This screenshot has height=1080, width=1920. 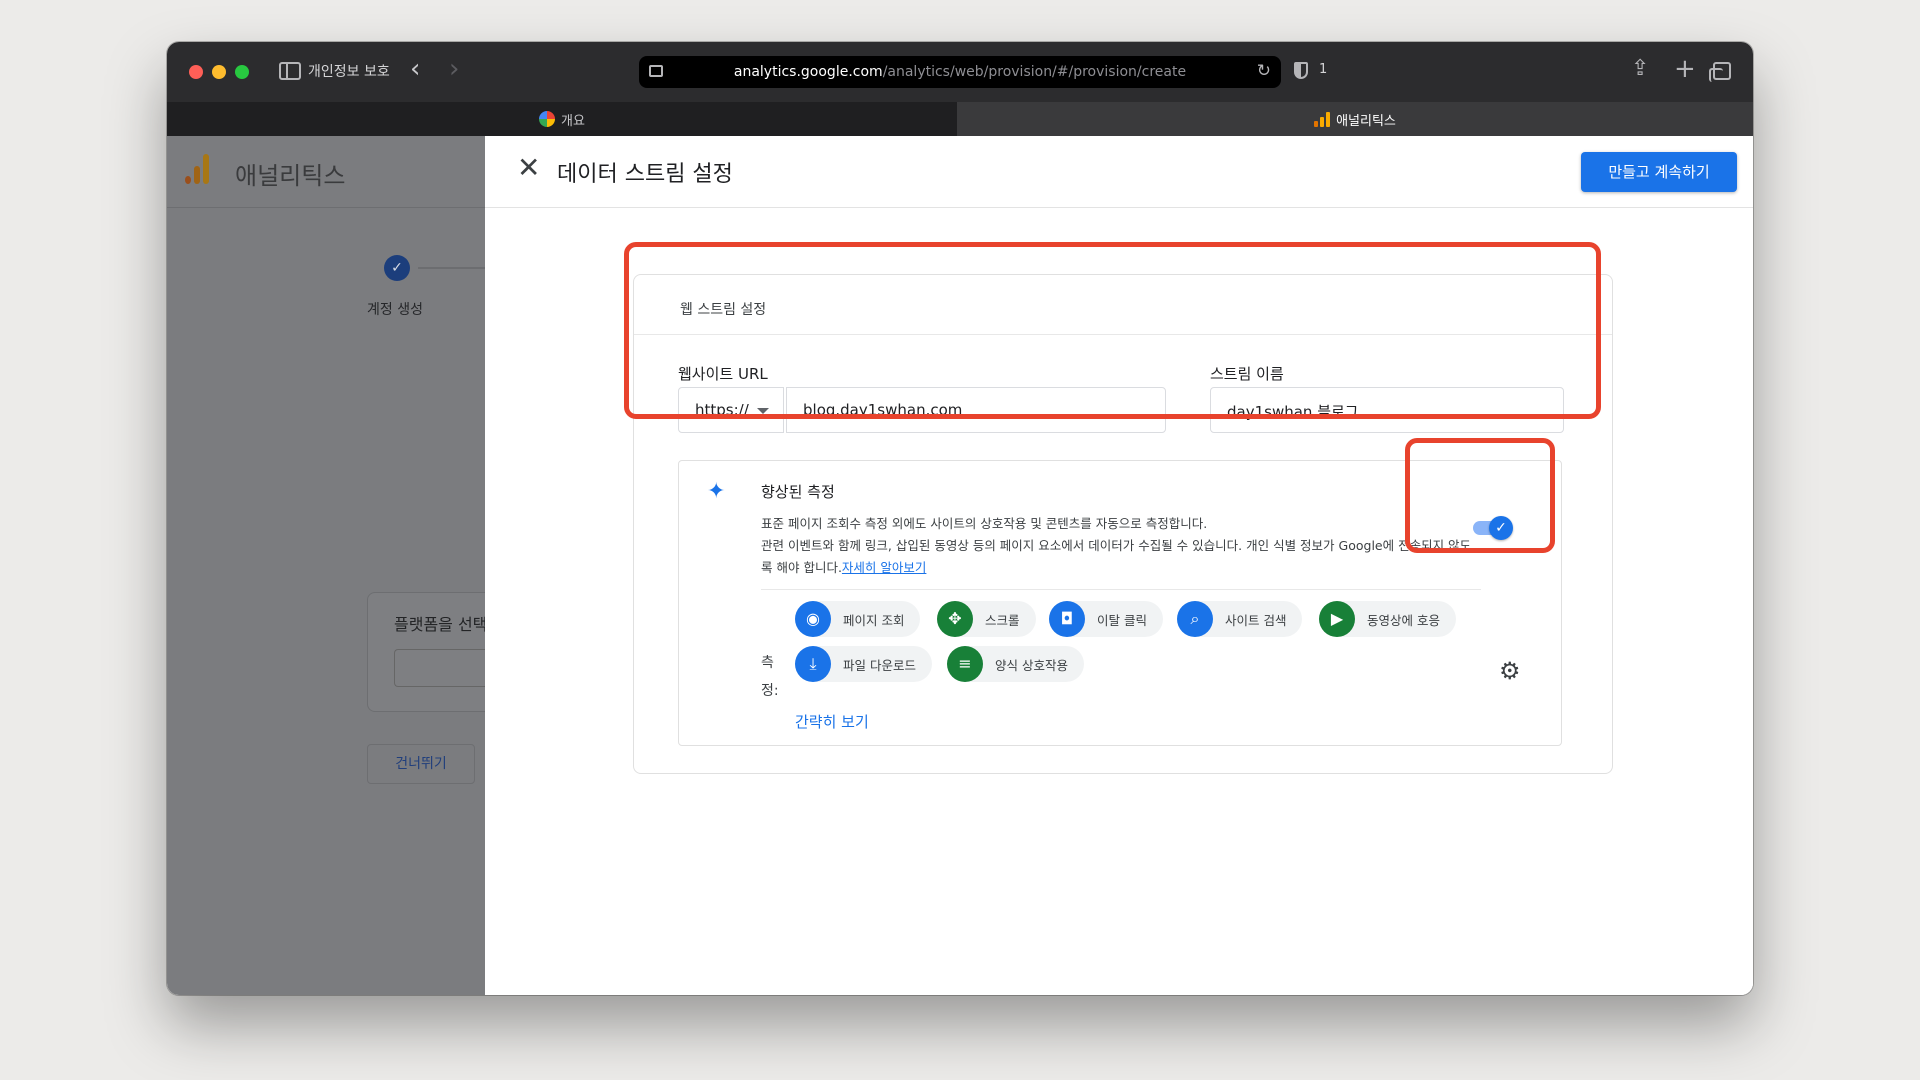 I want to click on check-icon: ✓, so click(x=1501, y=528).